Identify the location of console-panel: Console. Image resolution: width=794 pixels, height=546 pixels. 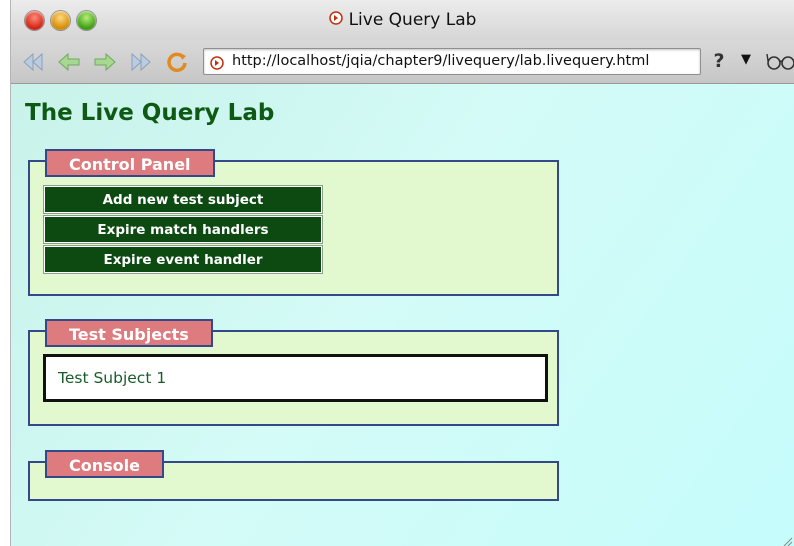
(293, 475).